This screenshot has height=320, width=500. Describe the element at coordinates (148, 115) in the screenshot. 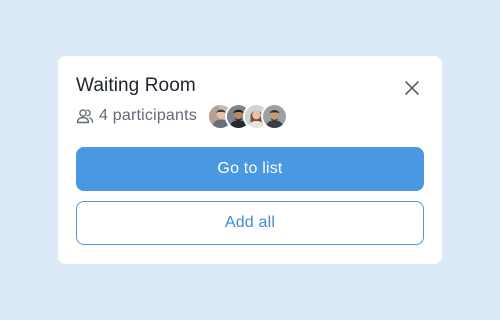

I see `participants-count: 4 participants` at that location.